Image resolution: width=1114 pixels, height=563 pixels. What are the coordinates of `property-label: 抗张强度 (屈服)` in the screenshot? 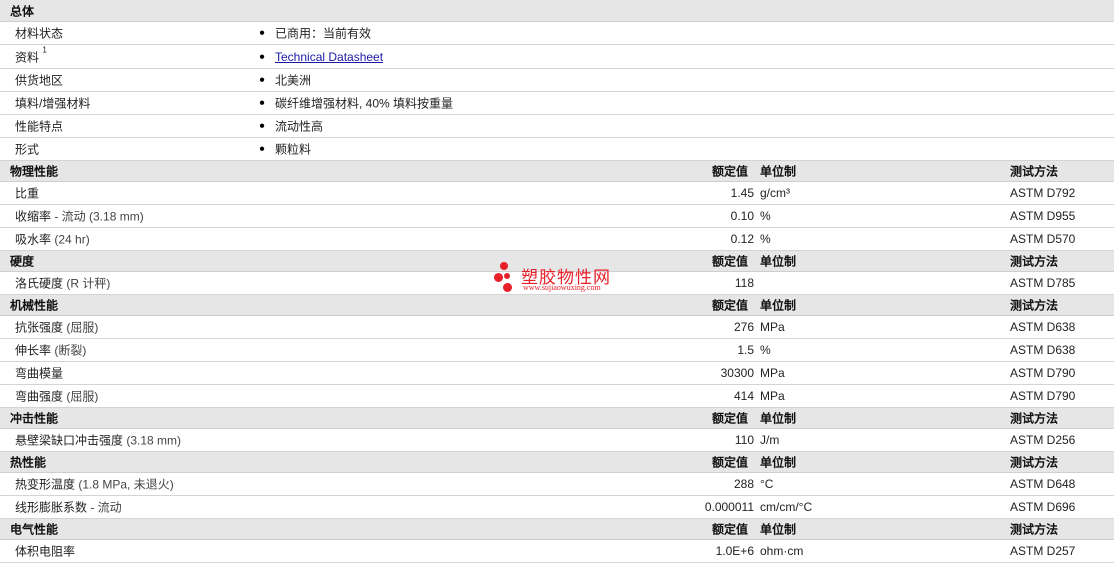 It's located at (56, 327).